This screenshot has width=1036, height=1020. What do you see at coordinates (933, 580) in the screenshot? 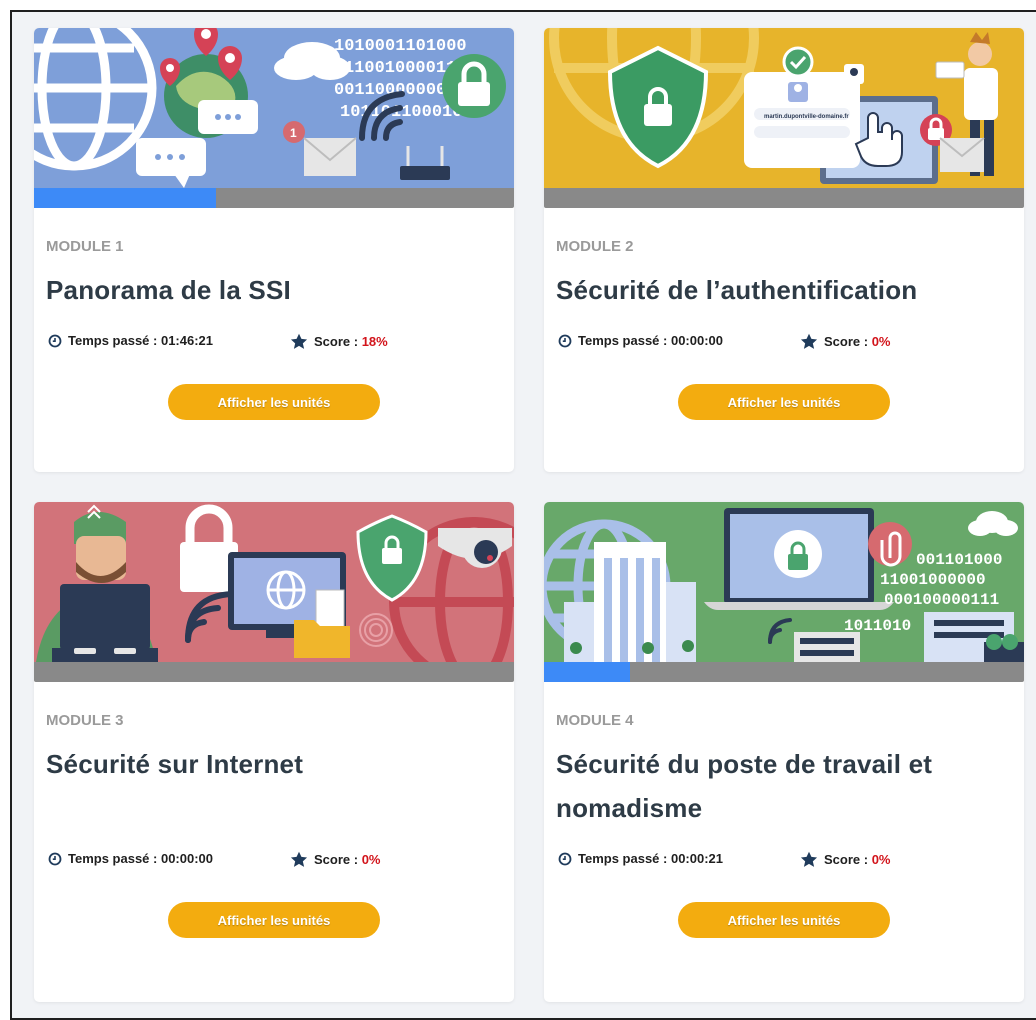
I see `svg-text: 11001000000` at bounding box center [933, 580].